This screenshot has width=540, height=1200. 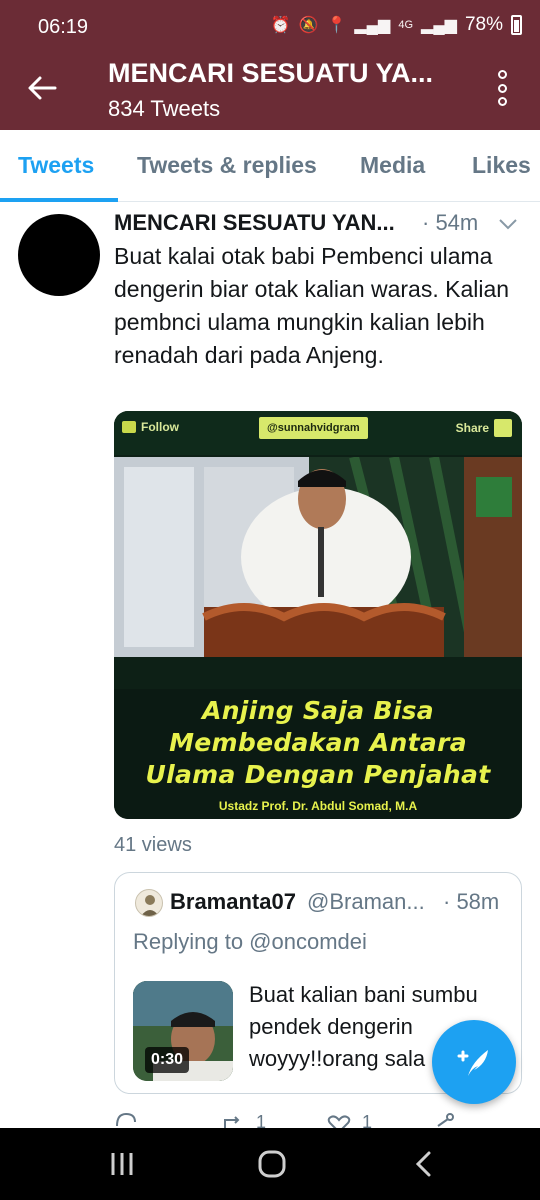 What do you see at coordinates (56, 165) in the screenshot?
I see `tab-tweets: Tweets` at bounding box center [56, 165].